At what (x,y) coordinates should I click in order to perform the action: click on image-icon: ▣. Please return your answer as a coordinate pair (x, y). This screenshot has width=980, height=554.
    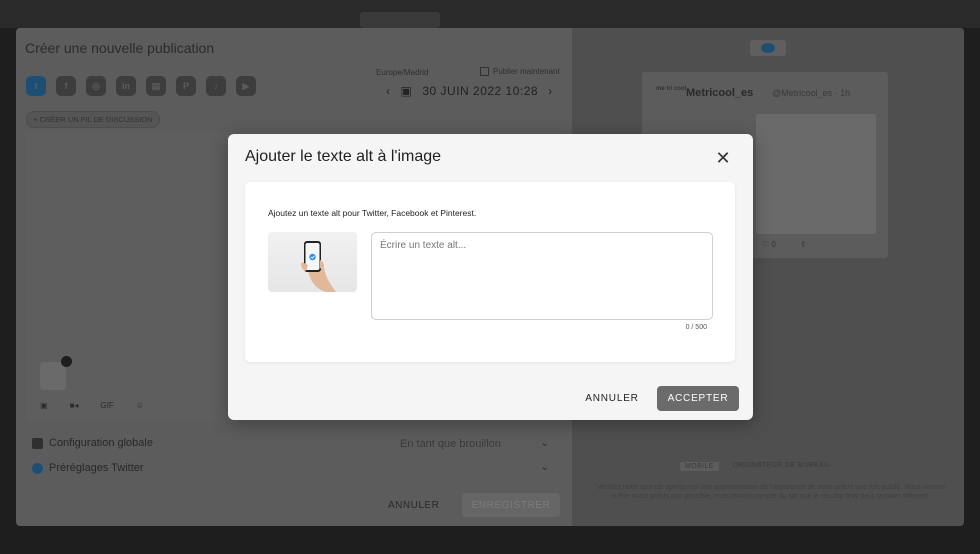
    Looking at the image, I should click on (44, 405).